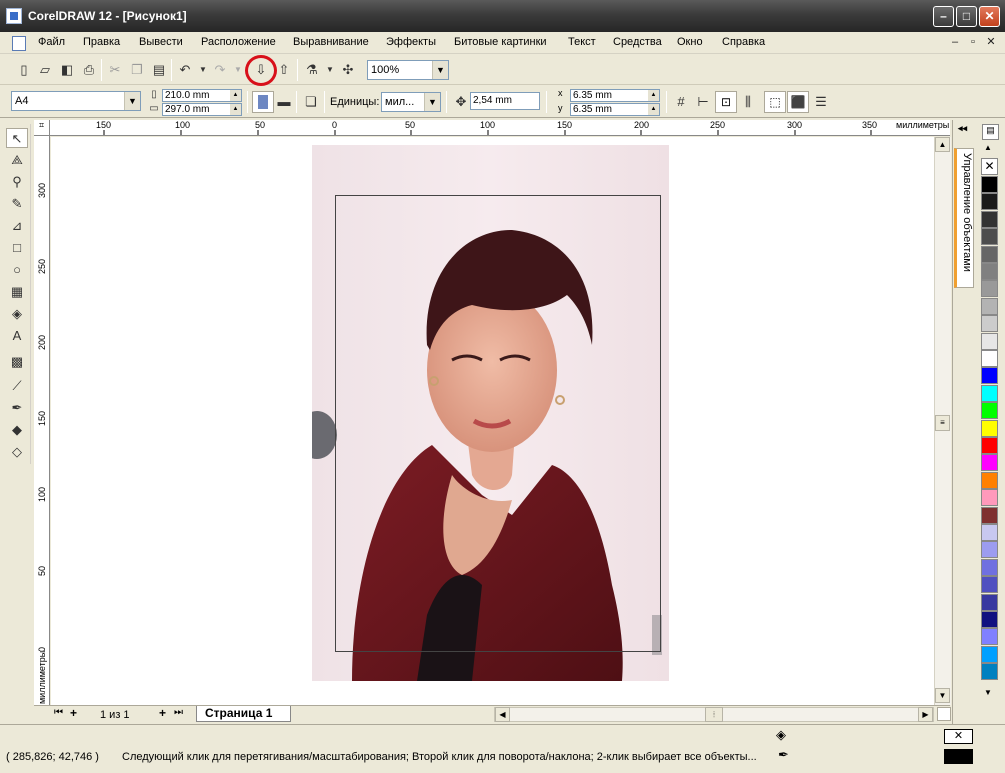  Describe the element at coordinates (76, 101) in the screenshot. I see `paper-type-combo: A4 ▼` at that location.